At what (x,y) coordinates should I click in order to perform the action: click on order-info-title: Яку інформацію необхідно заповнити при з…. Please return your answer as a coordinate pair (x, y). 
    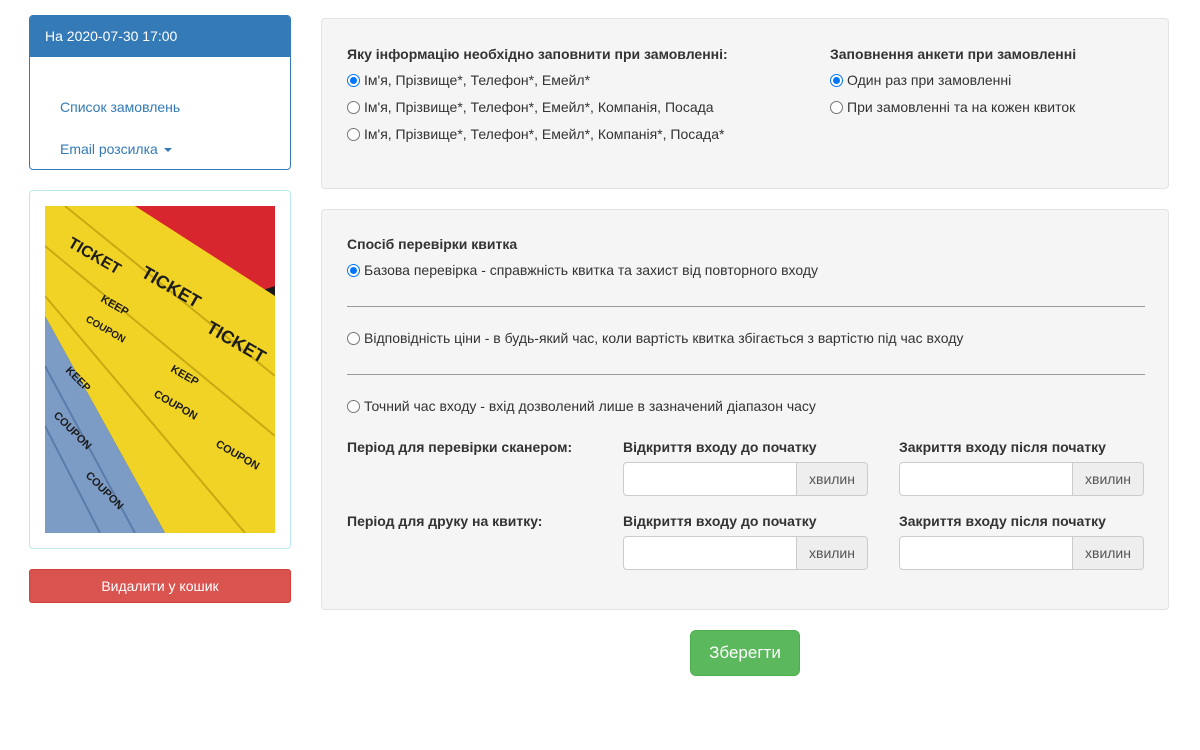
    Looking at the image, I should click on (537, 54).